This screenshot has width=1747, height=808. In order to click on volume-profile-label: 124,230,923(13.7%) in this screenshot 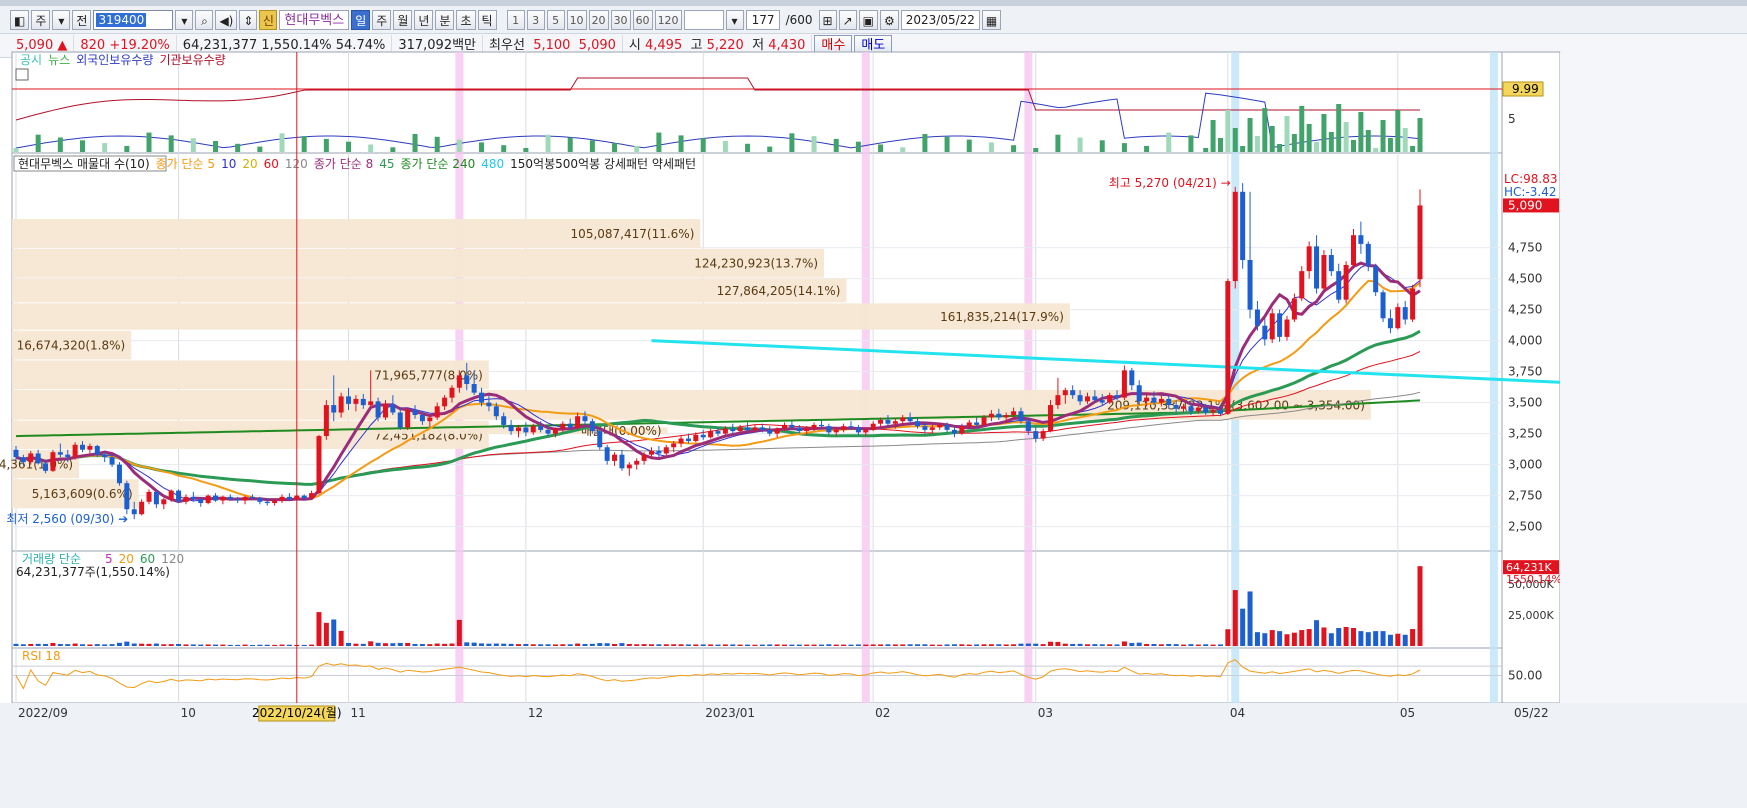, I will do `click(756, 264)`.